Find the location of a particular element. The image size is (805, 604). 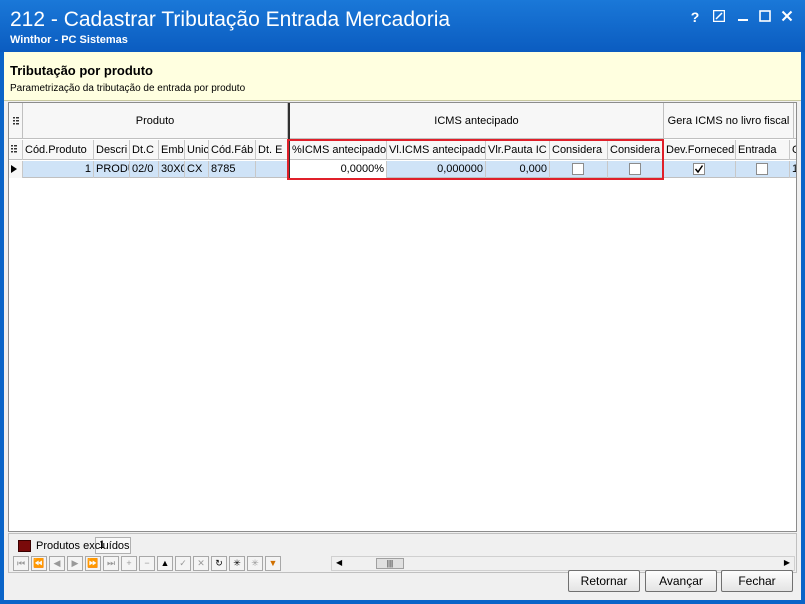

cell-vl-icms-antecipado: 0,000000 is located at coordinates (436, 169).